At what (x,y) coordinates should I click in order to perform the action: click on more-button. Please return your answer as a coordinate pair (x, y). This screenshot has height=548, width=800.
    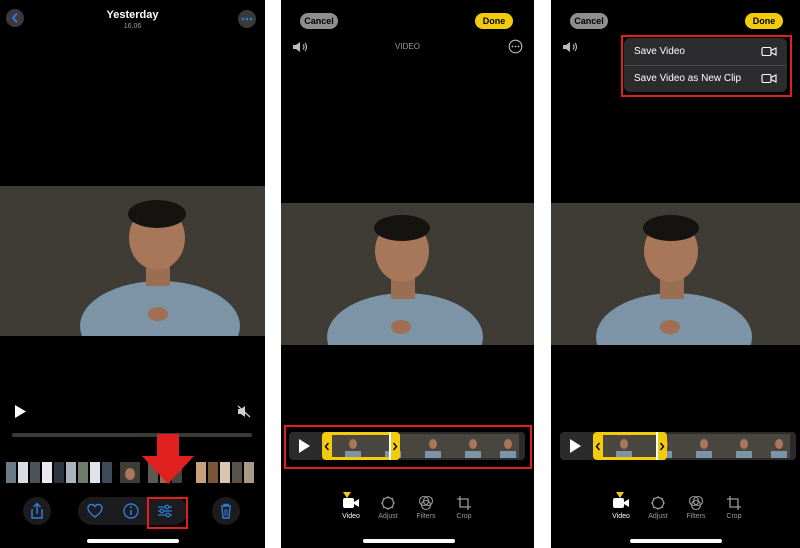
    Looking at the image, I should click on (247, 19).